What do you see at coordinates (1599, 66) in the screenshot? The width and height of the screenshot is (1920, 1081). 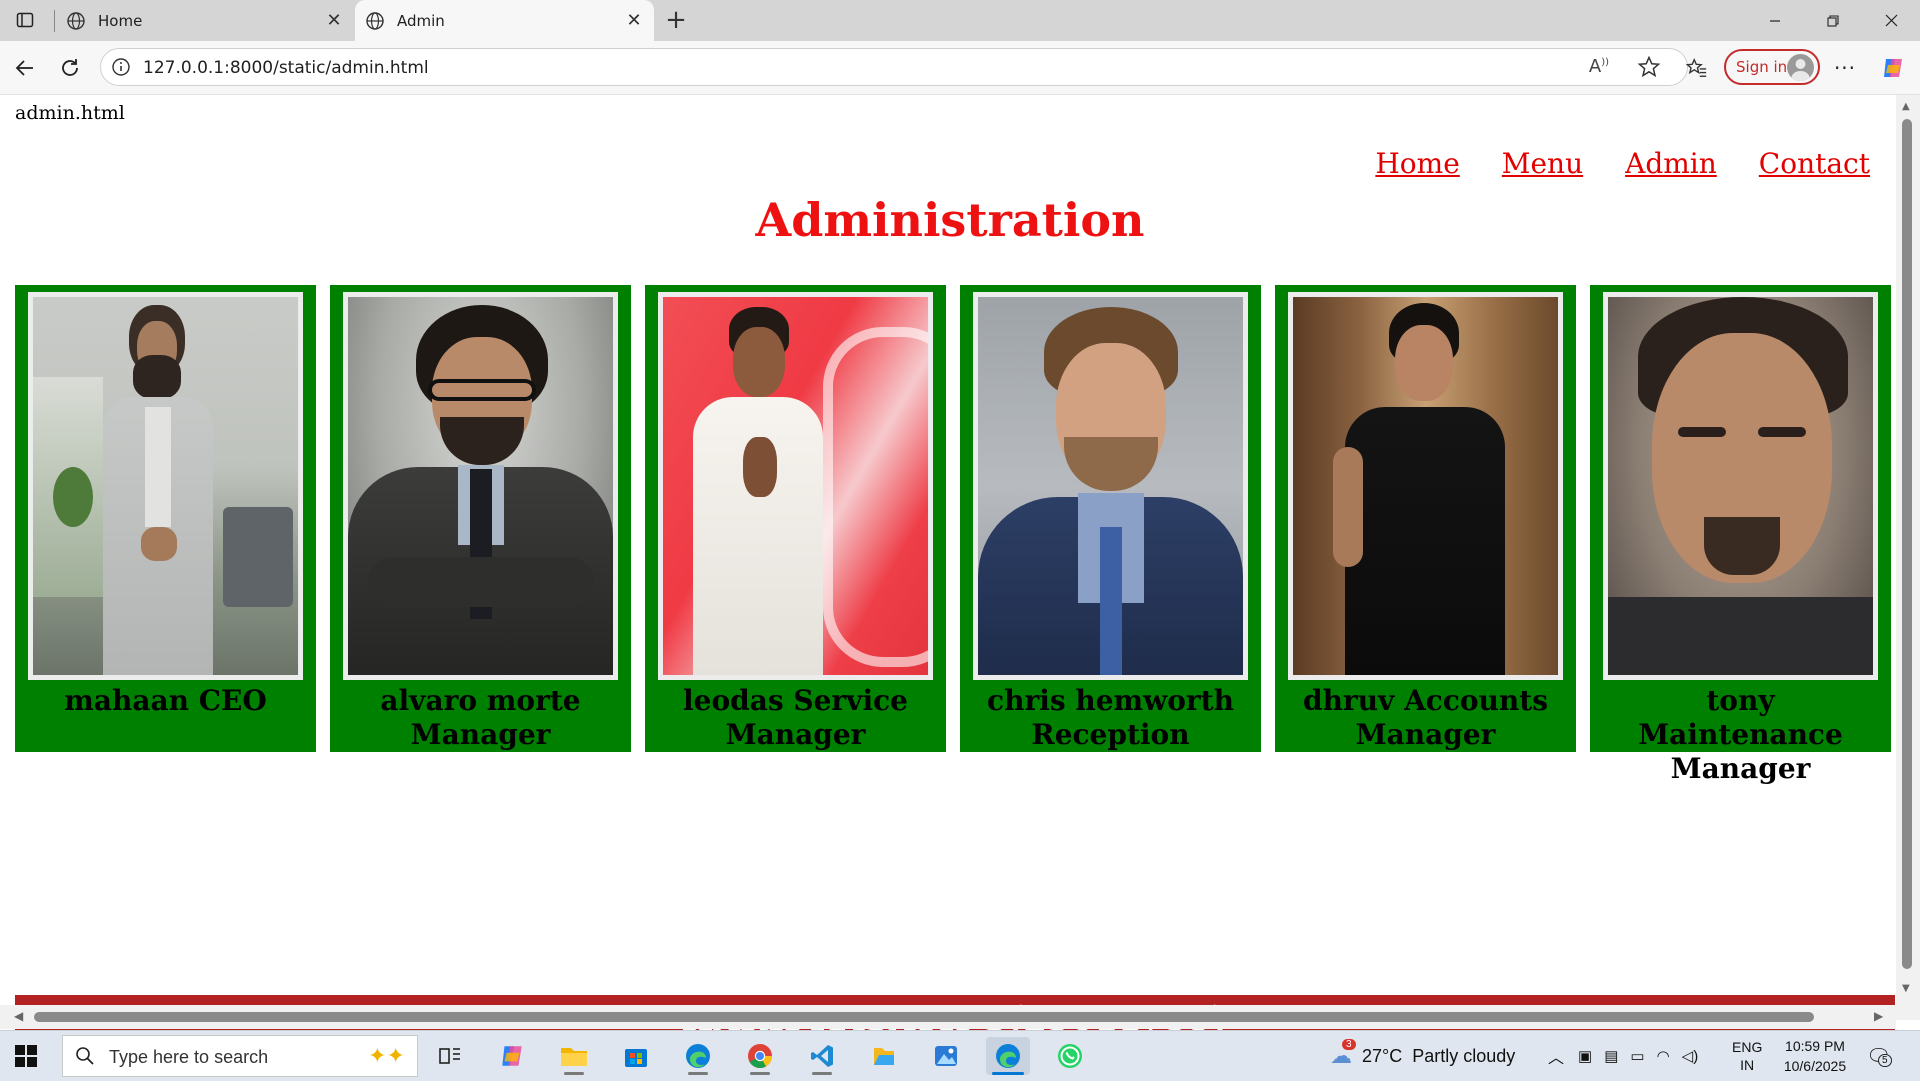 I see `read-aloud-icon: A))` at bounding box center [1599, 66].